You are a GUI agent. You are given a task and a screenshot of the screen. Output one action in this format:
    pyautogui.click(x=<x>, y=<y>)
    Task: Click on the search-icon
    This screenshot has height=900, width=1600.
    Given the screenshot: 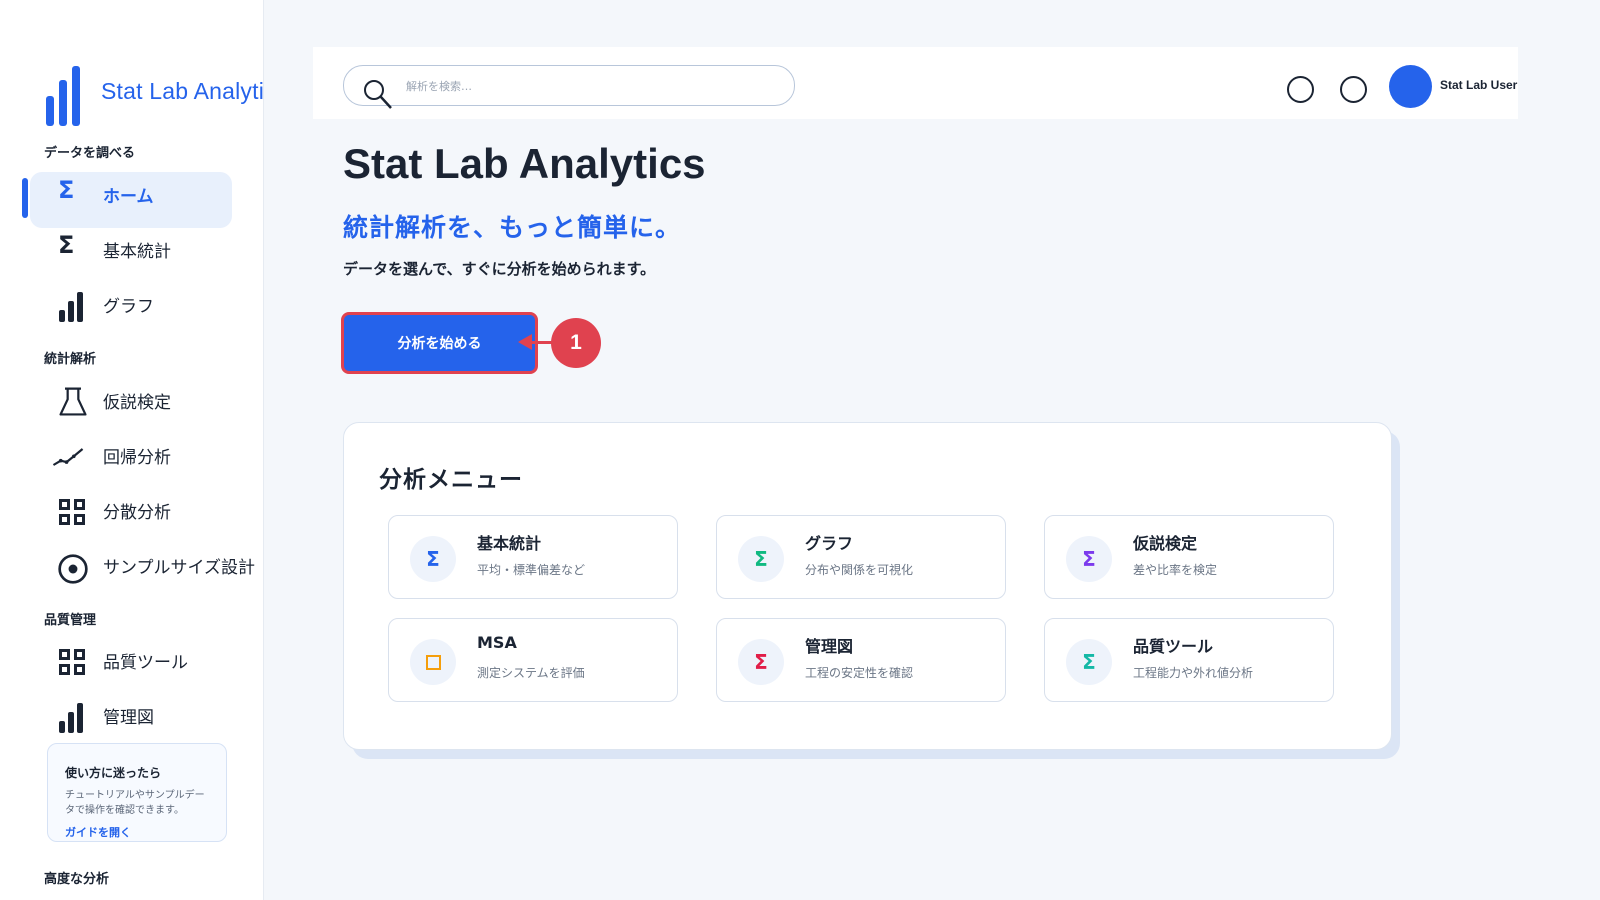 What is the action you would take?
    pyautogui.click(x=378, y=94)
    